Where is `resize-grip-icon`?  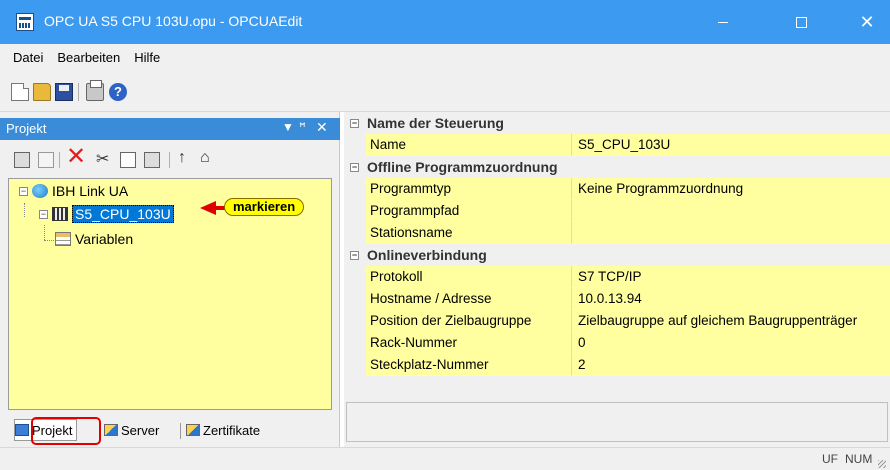
resize-grip-icon is located at coordinates (882, 464).